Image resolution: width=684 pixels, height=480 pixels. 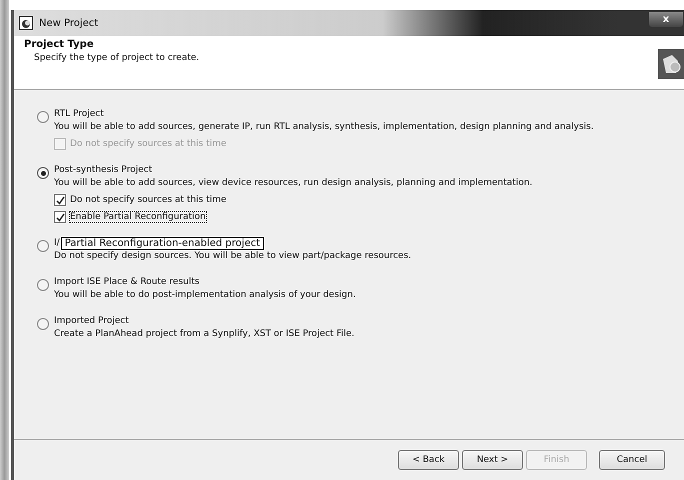 I want to click on option-description: You will be able to add sources, view device resources, run design analysis, planning and implementation., so click(x=294, y=183).